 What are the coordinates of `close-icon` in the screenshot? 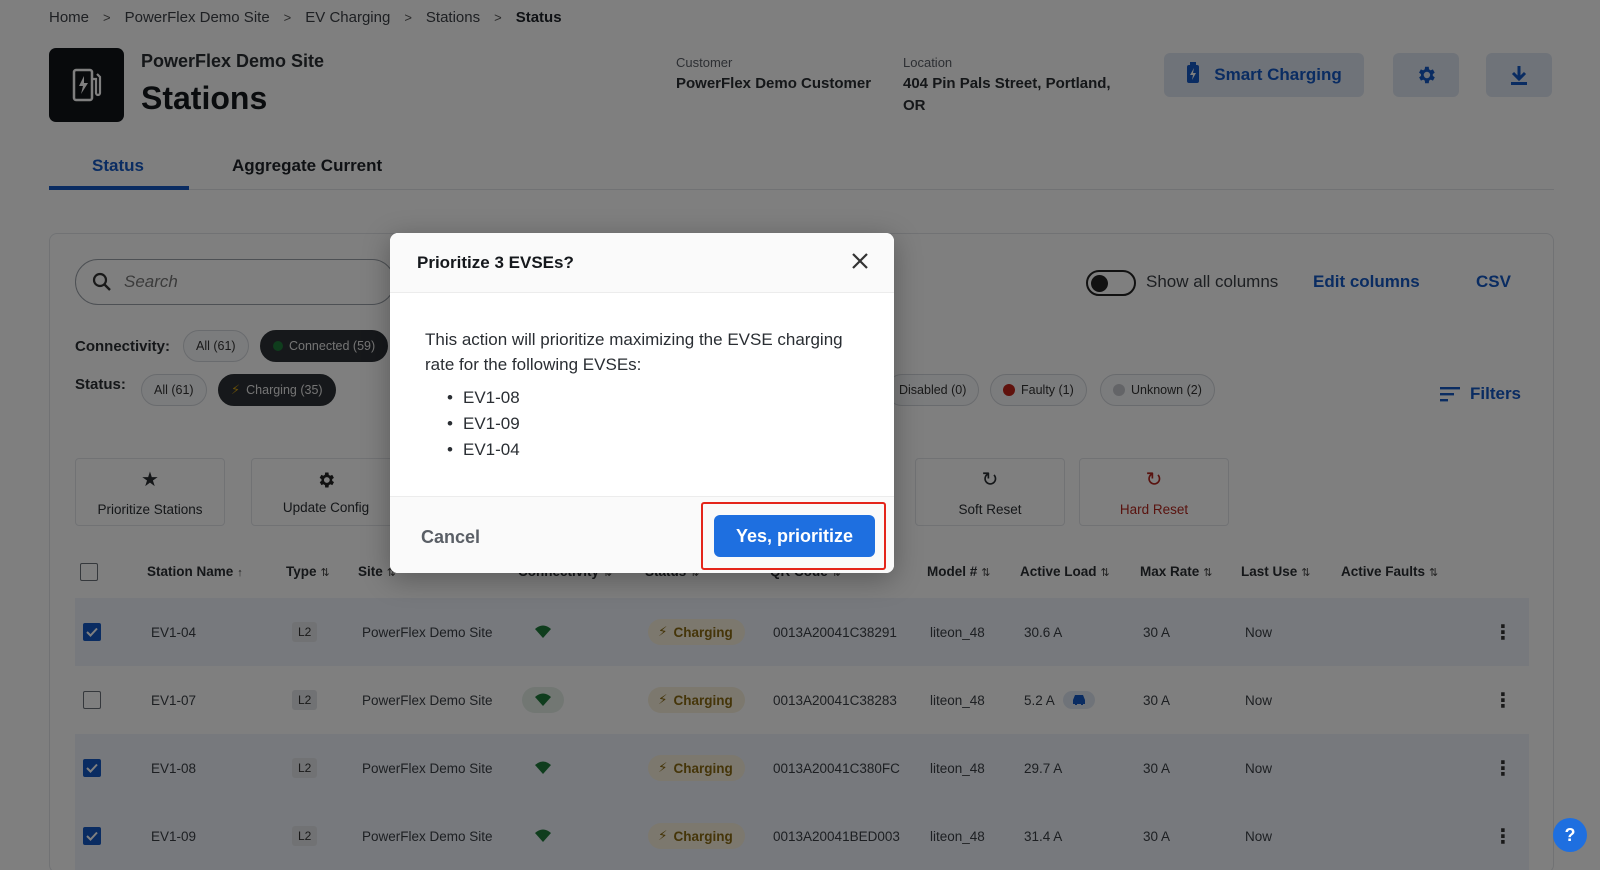 It's located at (860, 261).